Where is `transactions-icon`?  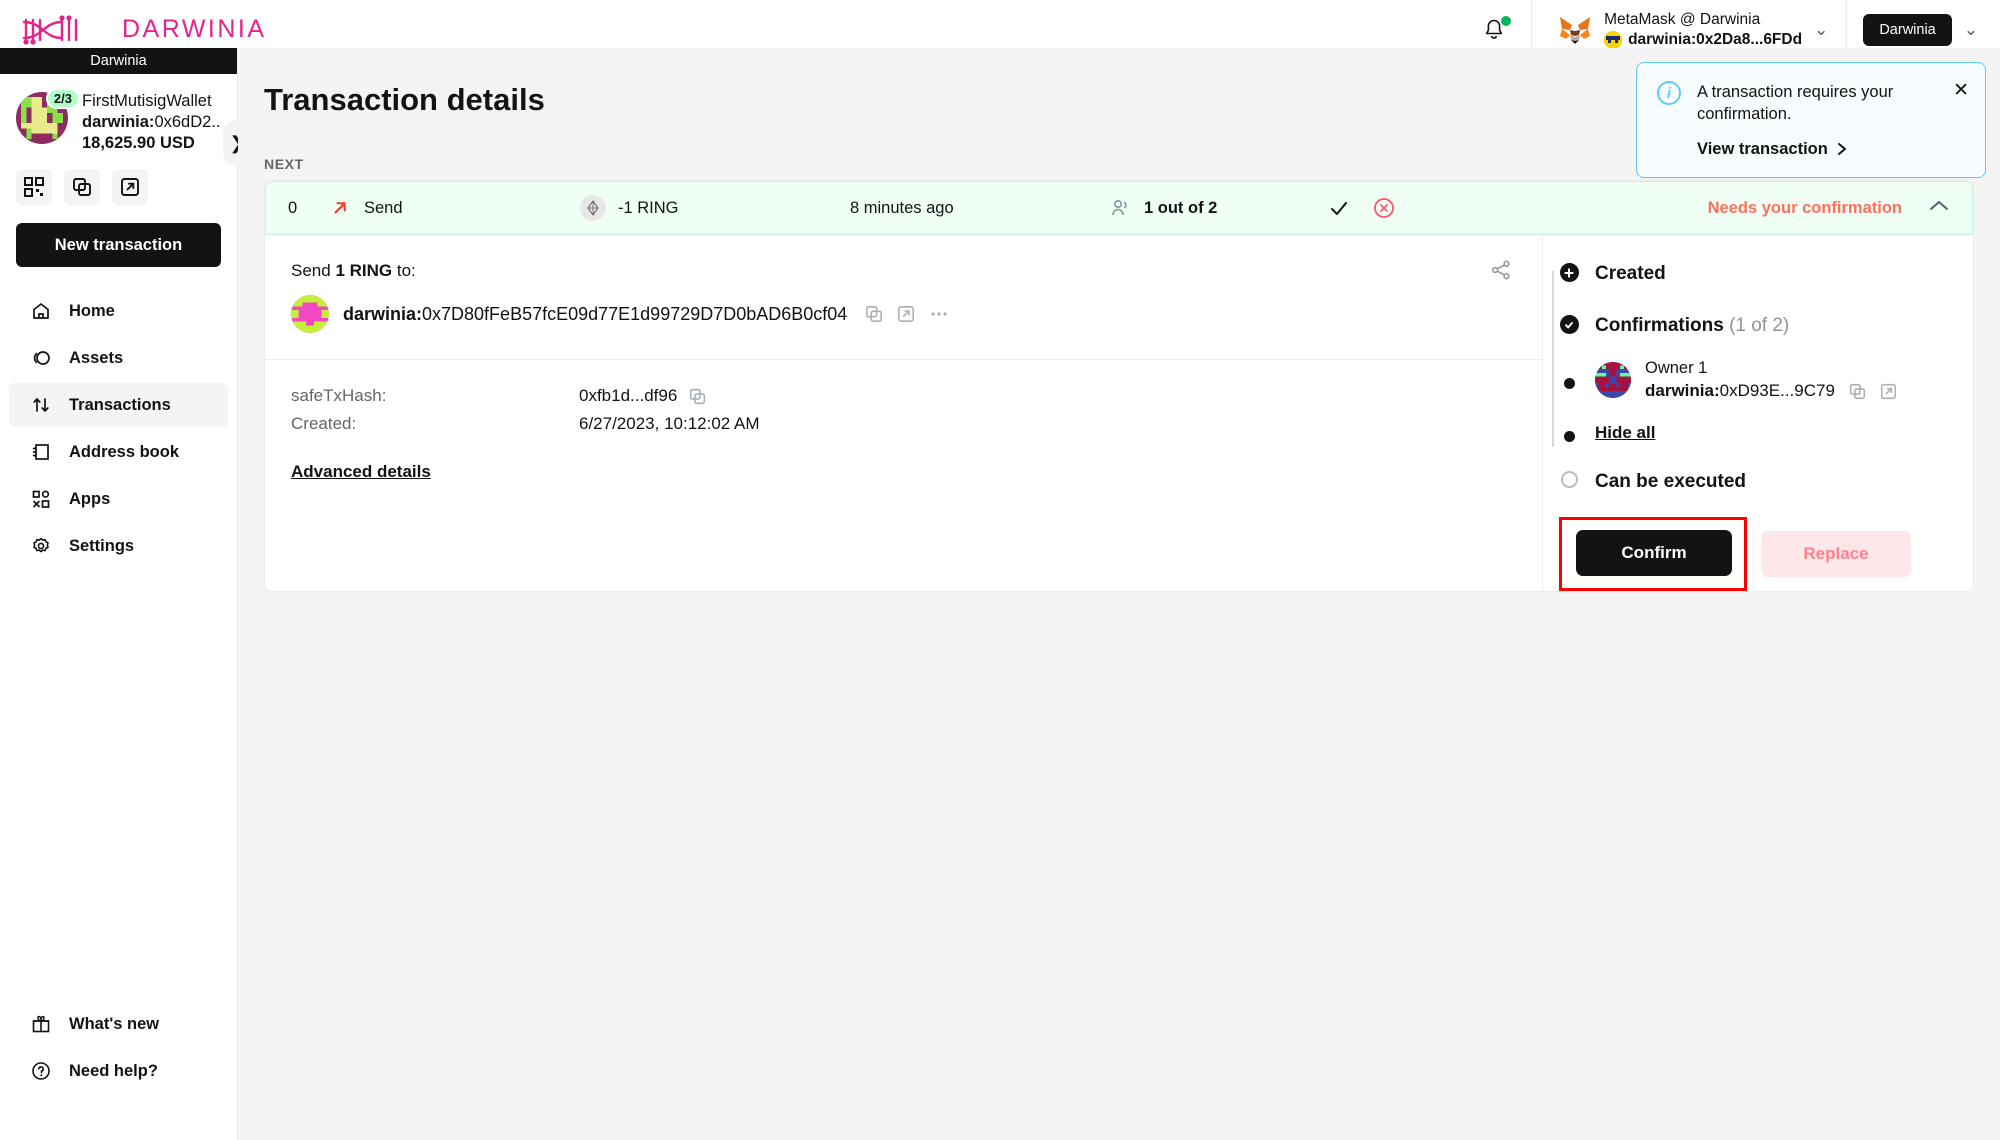 transactions-icon is located at coordinates (41, 405).